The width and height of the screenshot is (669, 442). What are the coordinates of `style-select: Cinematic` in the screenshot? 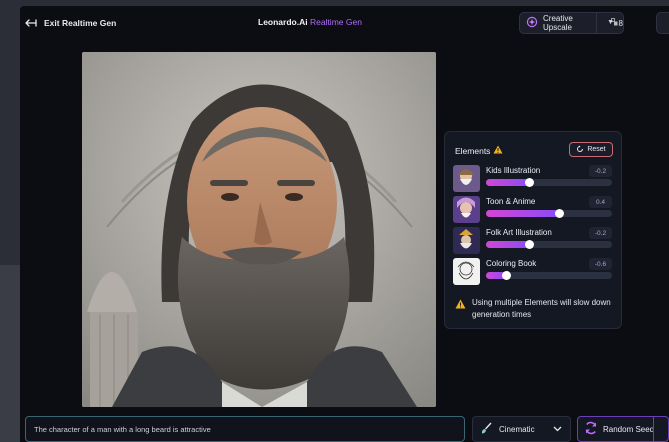 It's located at (521, 429).